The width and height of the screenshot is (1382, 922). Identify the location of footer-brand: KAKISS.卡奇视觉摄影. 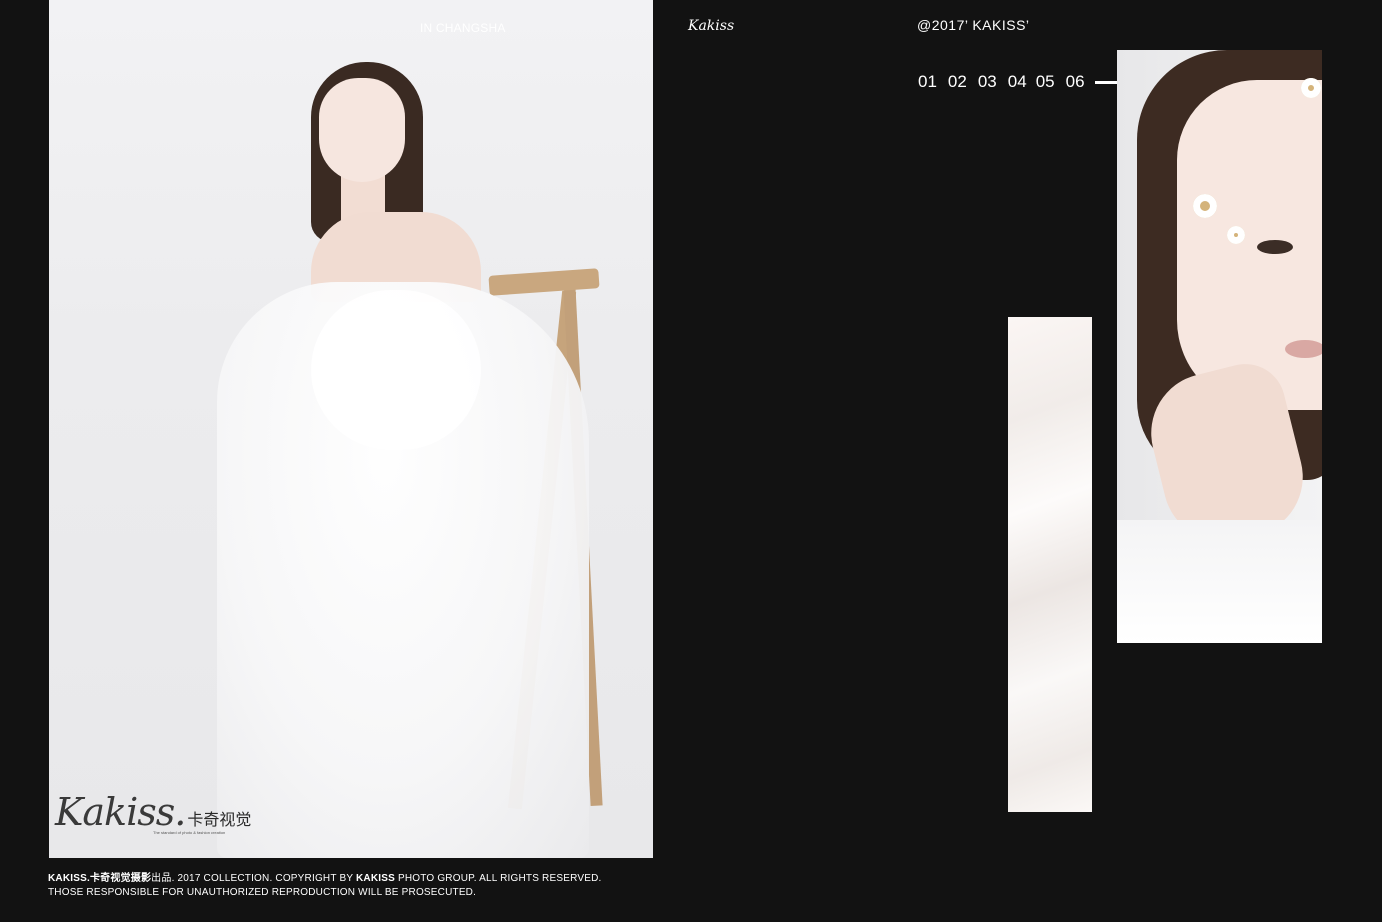
(100, 878).